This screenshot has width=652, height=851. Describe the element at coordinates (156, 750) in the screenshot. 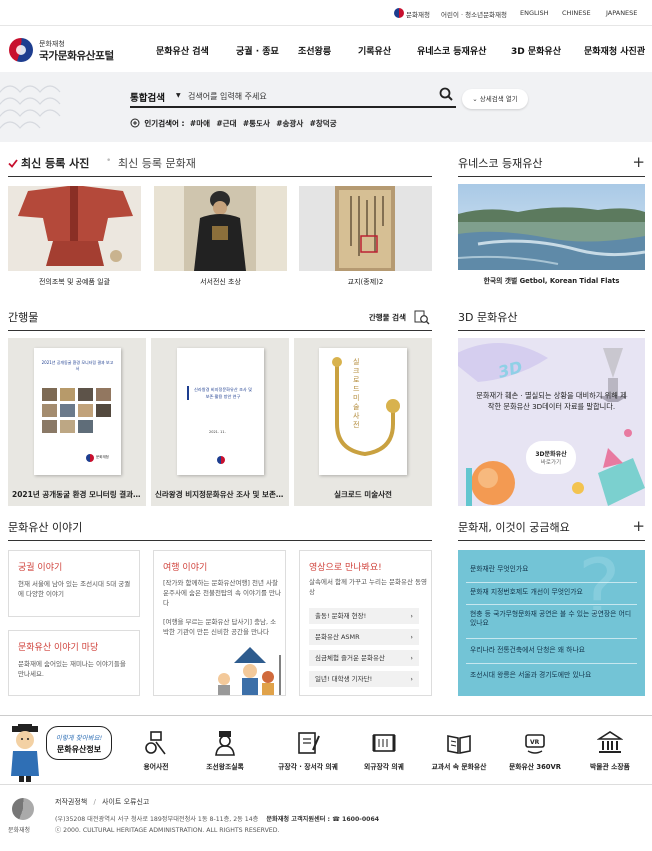

I see `quick-dictionary: 용어사전` at that location.